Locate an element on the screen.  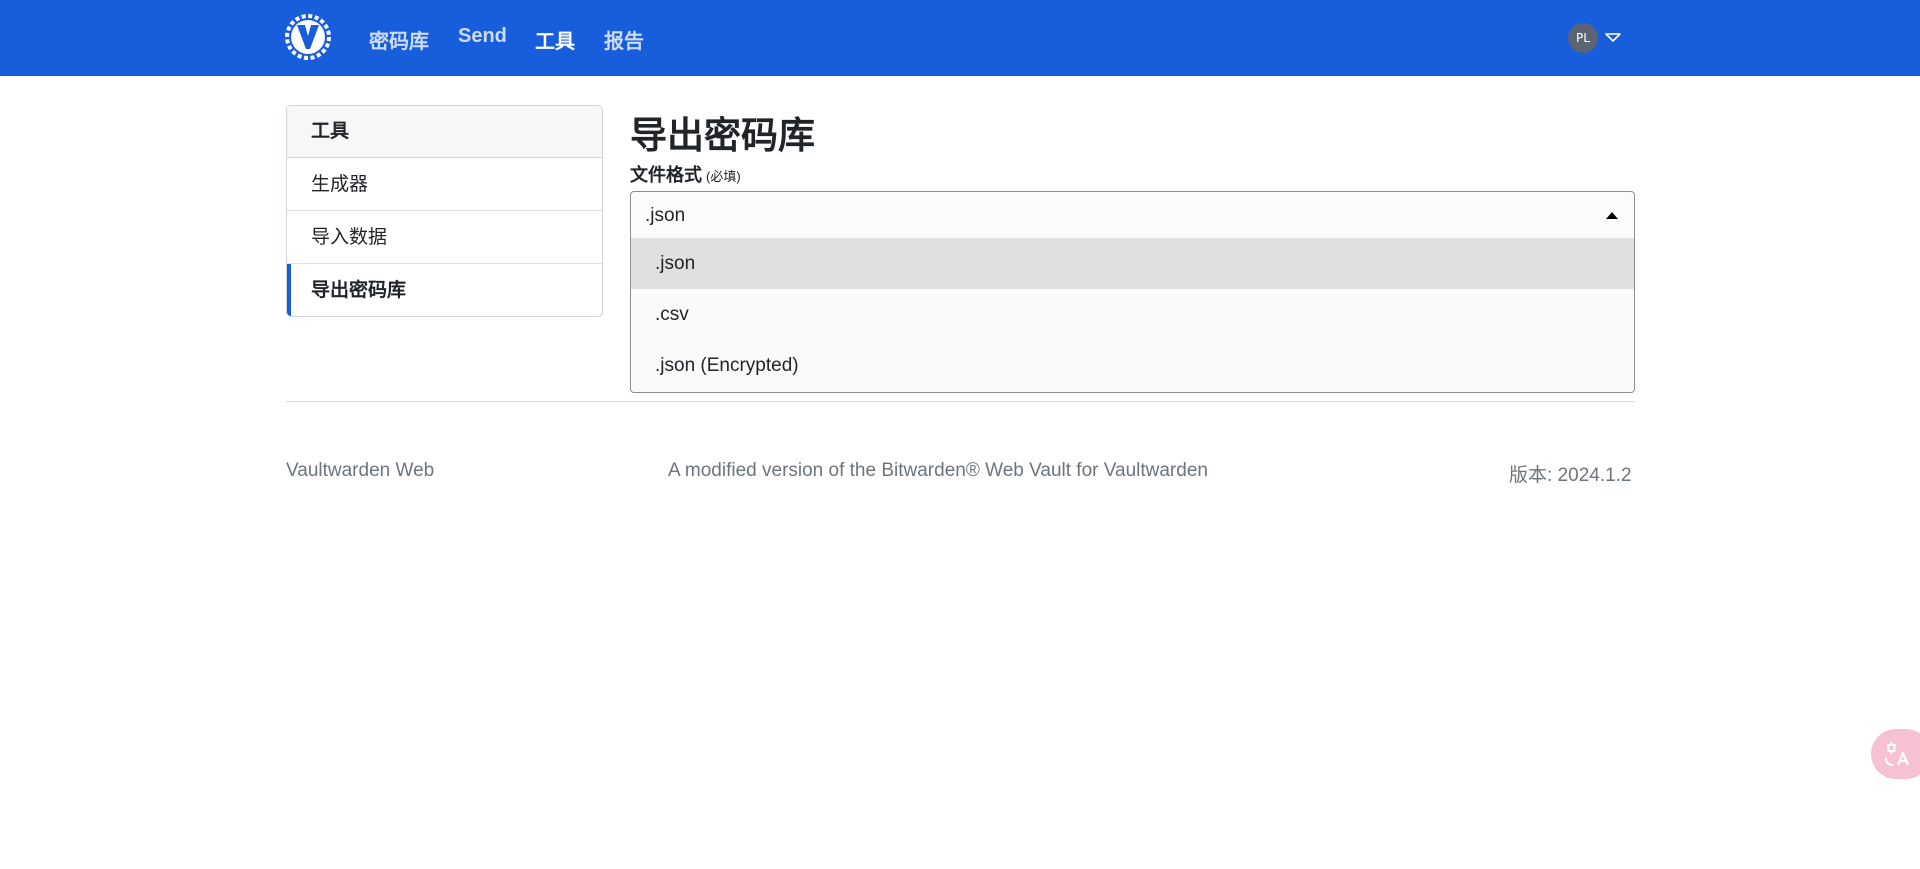
nav-vault: 密码库 is located at coordinates (399, 39).